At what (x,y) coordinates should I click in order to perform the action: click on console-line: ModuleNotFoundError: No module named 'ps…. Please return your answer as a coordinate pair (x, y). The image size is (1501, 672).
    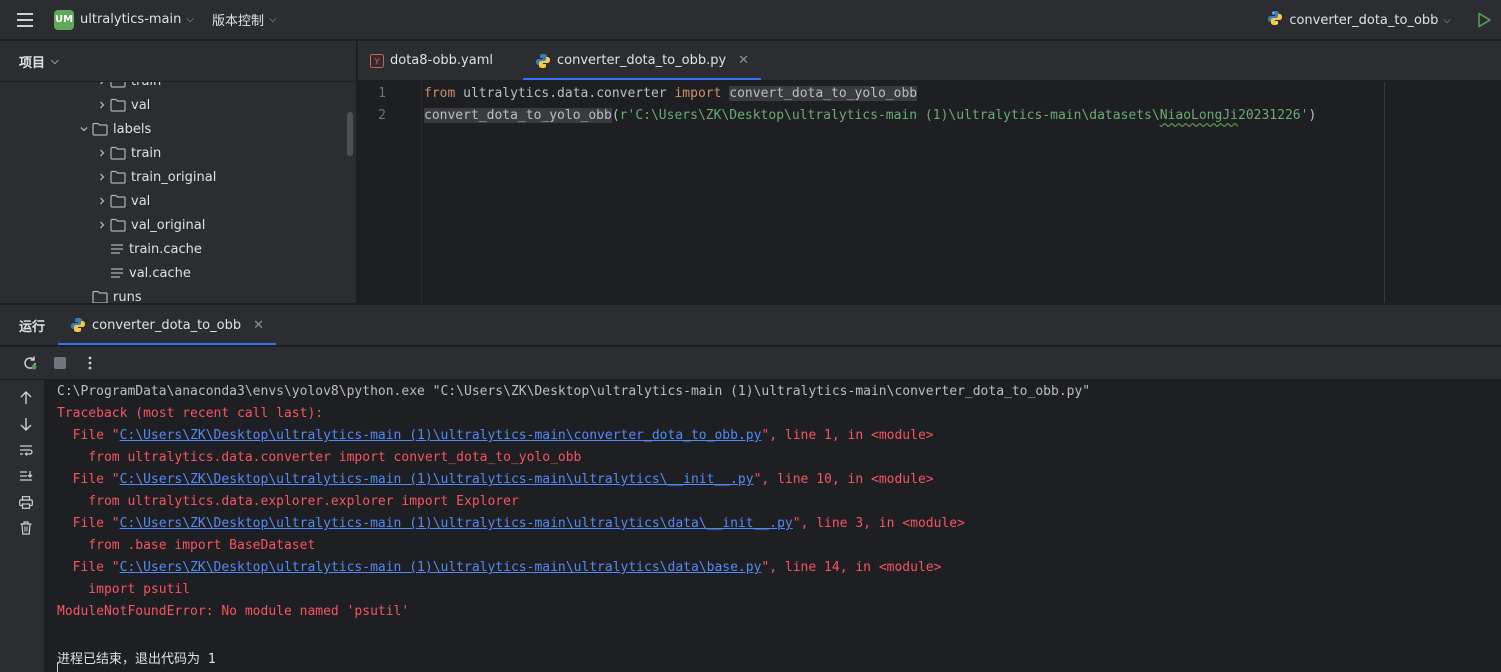
    Looking at the image, I should click on (233, 611).